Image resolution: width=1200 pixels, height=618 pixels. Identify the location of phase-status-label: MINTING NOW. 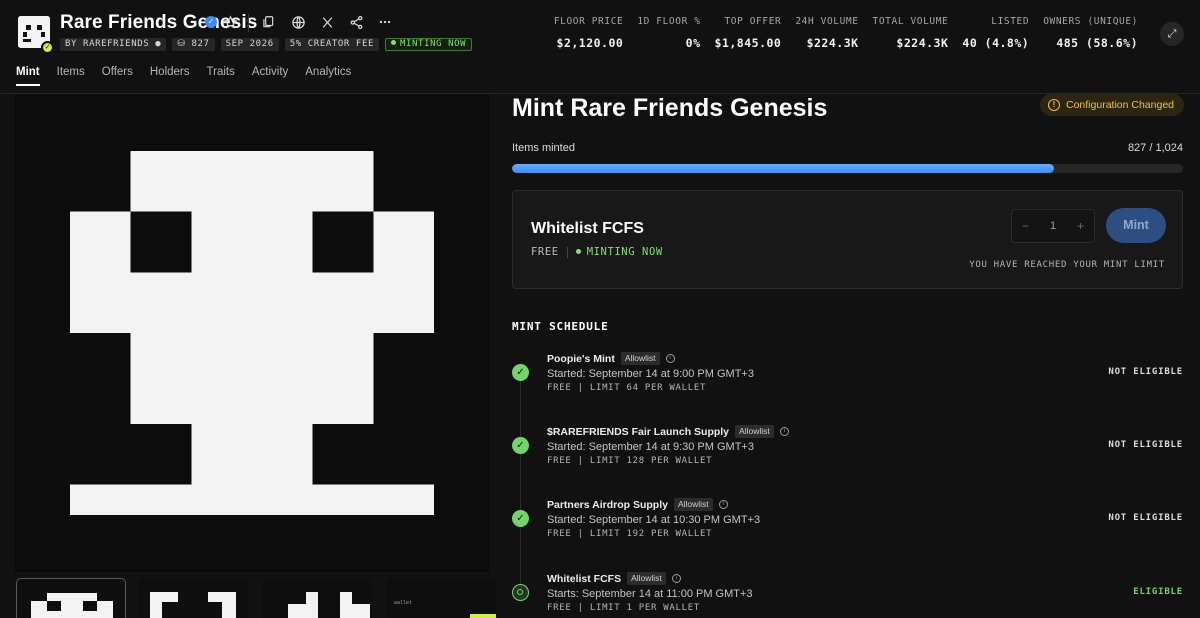
(624, 252).